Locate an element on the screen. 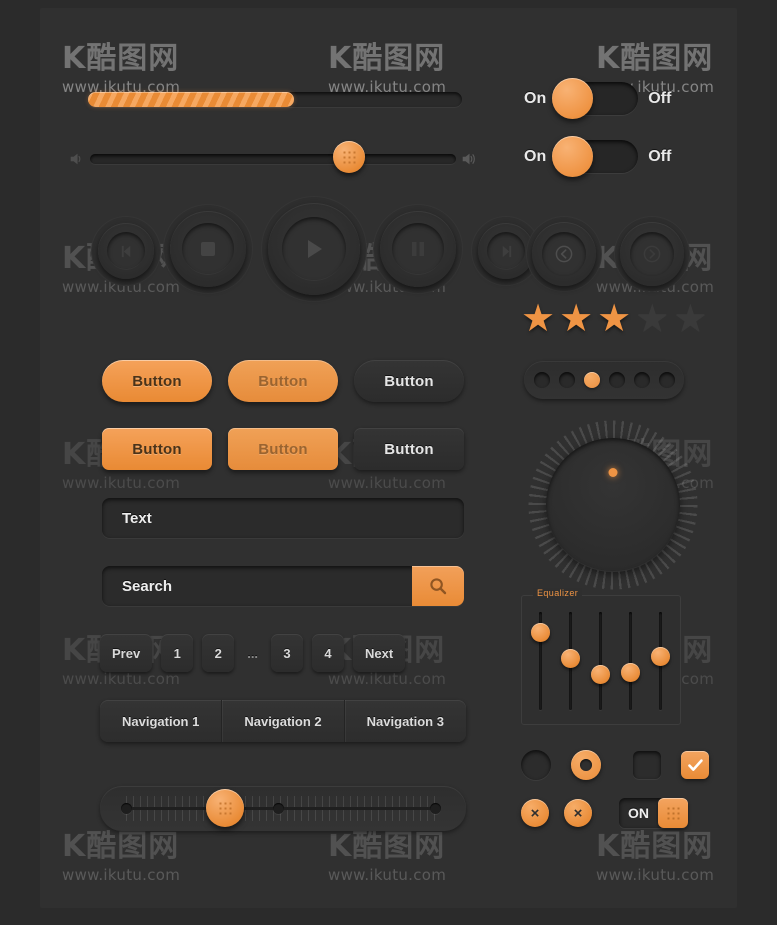  on-switch: ON is located at coordinates (653, 813).